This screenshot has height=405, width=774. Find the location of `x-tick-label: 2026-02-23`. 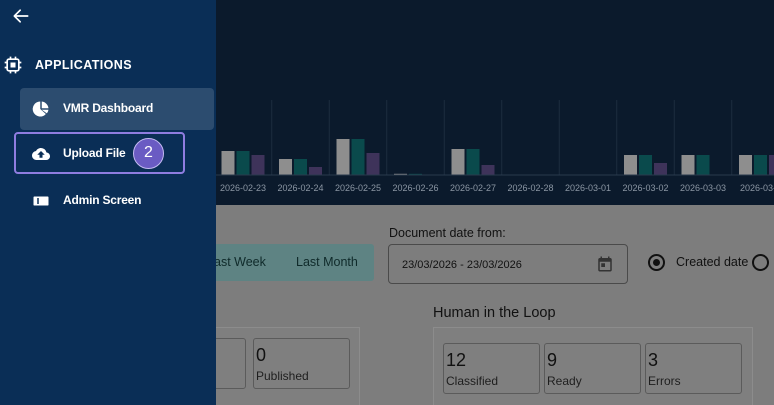

x-tick-label: 2026-02-23 is located at coordinates (243, 188).